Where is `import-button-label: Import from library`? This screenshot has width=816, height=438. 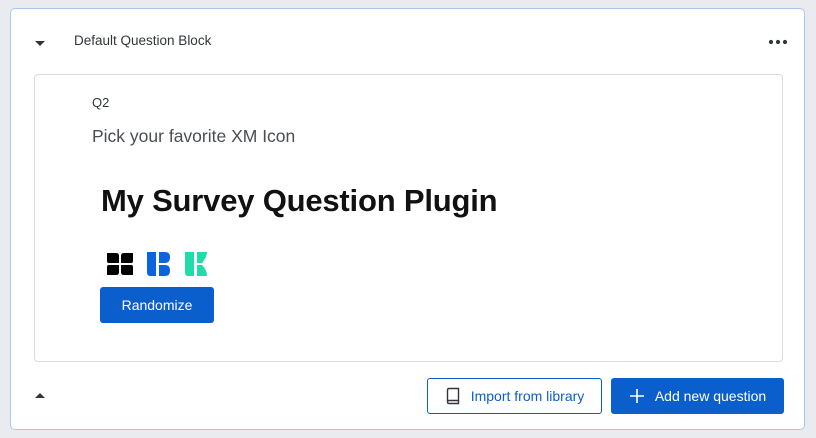
import-button-label: Import from library is located at coordinates (527, 396).